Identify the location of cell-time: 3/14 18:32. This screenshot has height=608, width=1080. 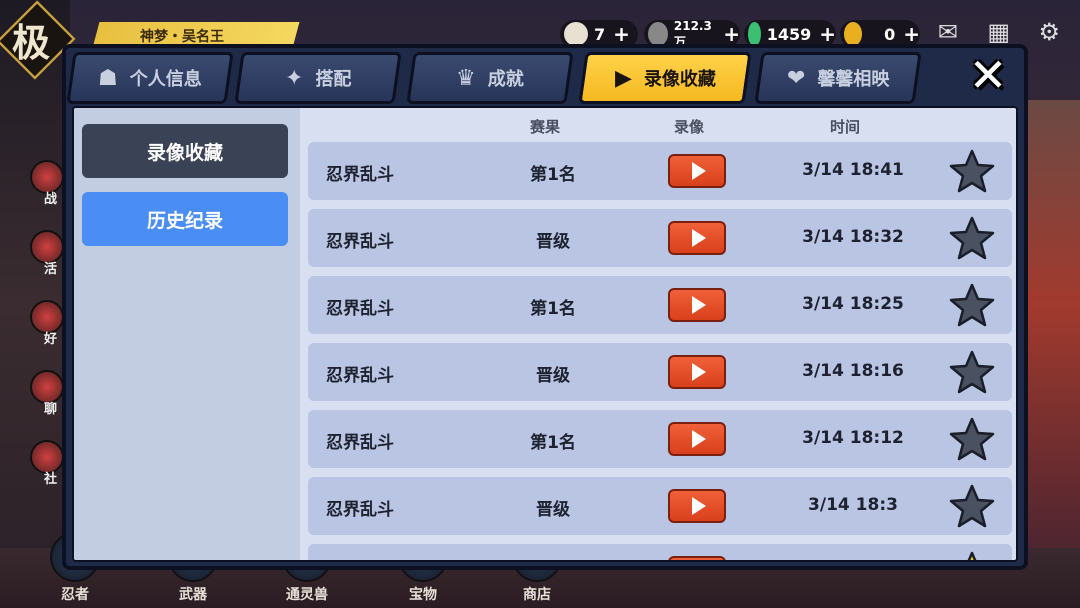
(853, 237).